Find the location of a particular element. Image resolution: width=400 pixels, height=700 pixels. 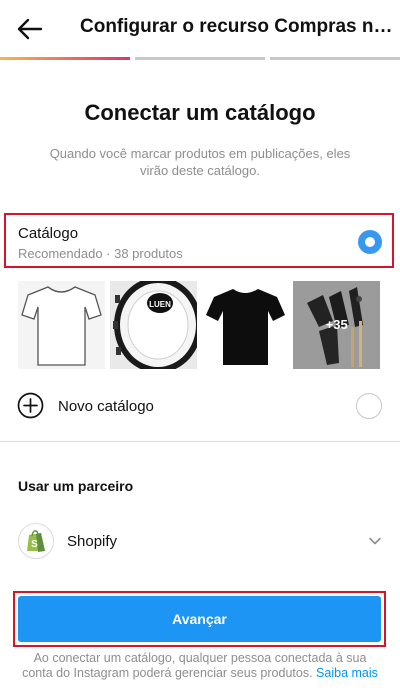

page-title: Conectar um catálogo is located at coordinates (200, 112).